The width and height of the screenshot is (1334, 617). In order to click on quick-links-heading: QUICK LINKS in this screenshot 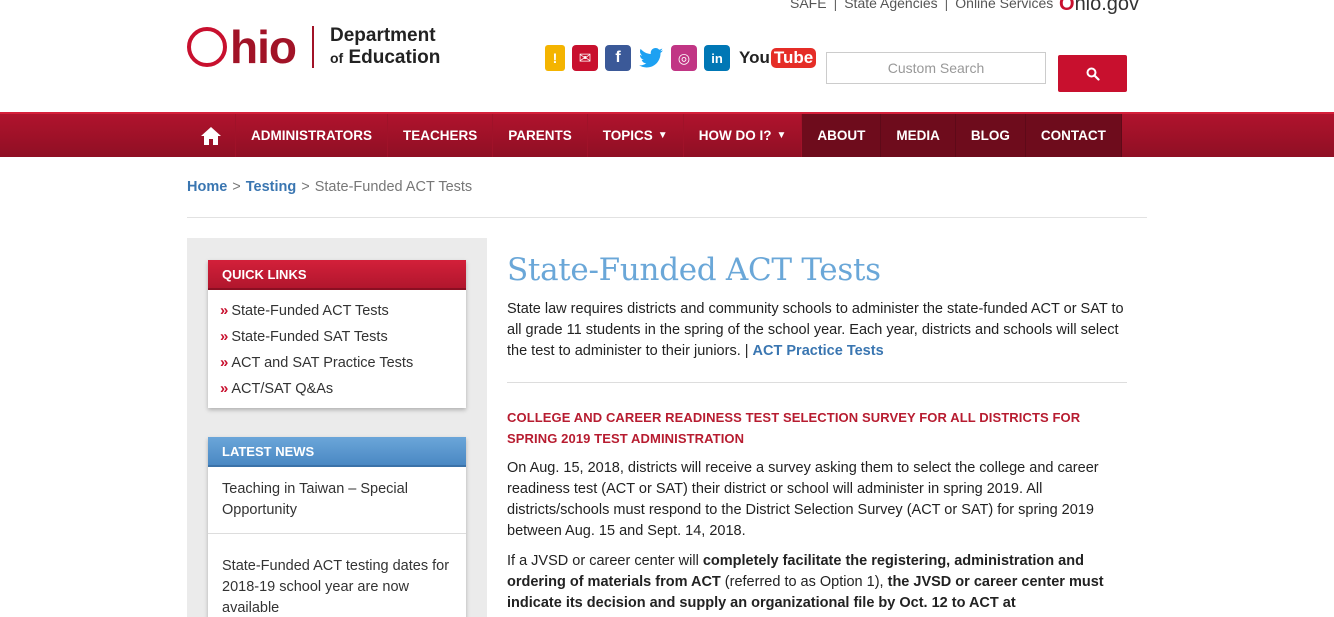, I will do `click(337, 275)`.